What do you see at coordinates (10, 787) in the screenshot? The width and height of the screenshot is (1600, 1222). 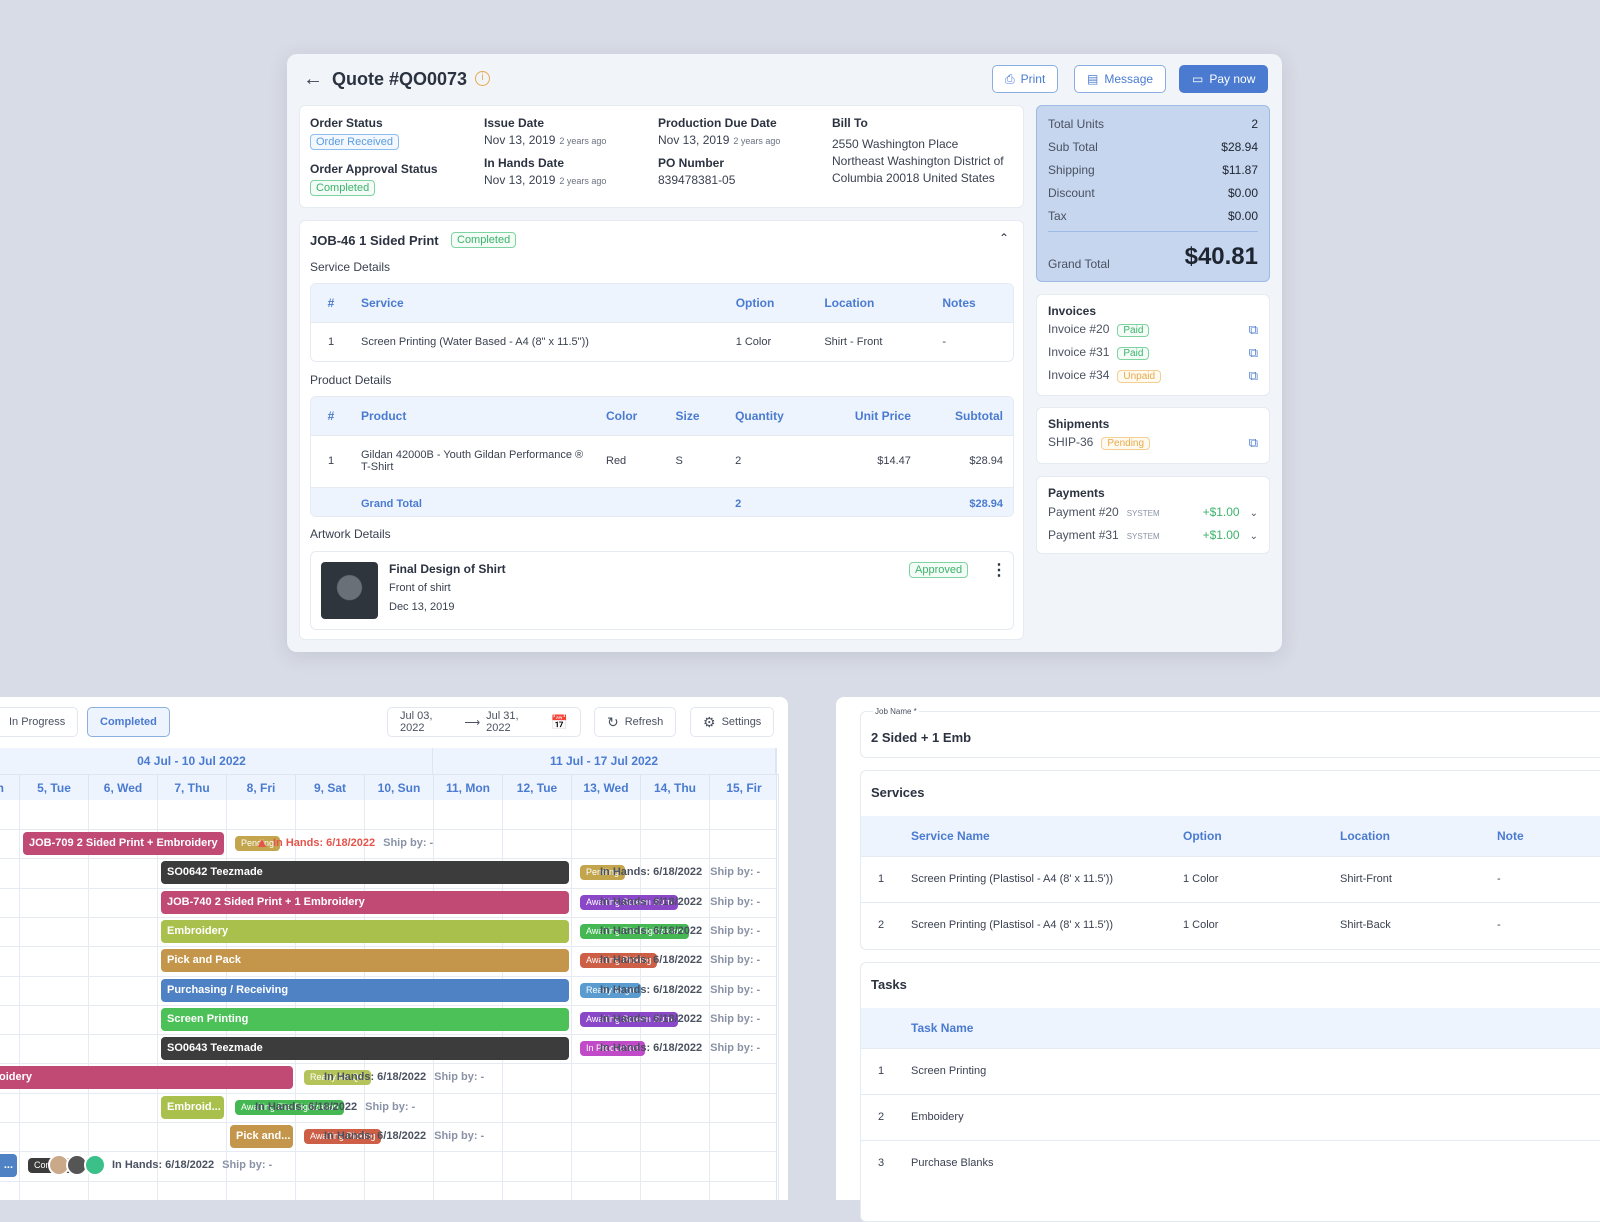 I see `day-header: 4, Mon` at bounding box center [10, 787].